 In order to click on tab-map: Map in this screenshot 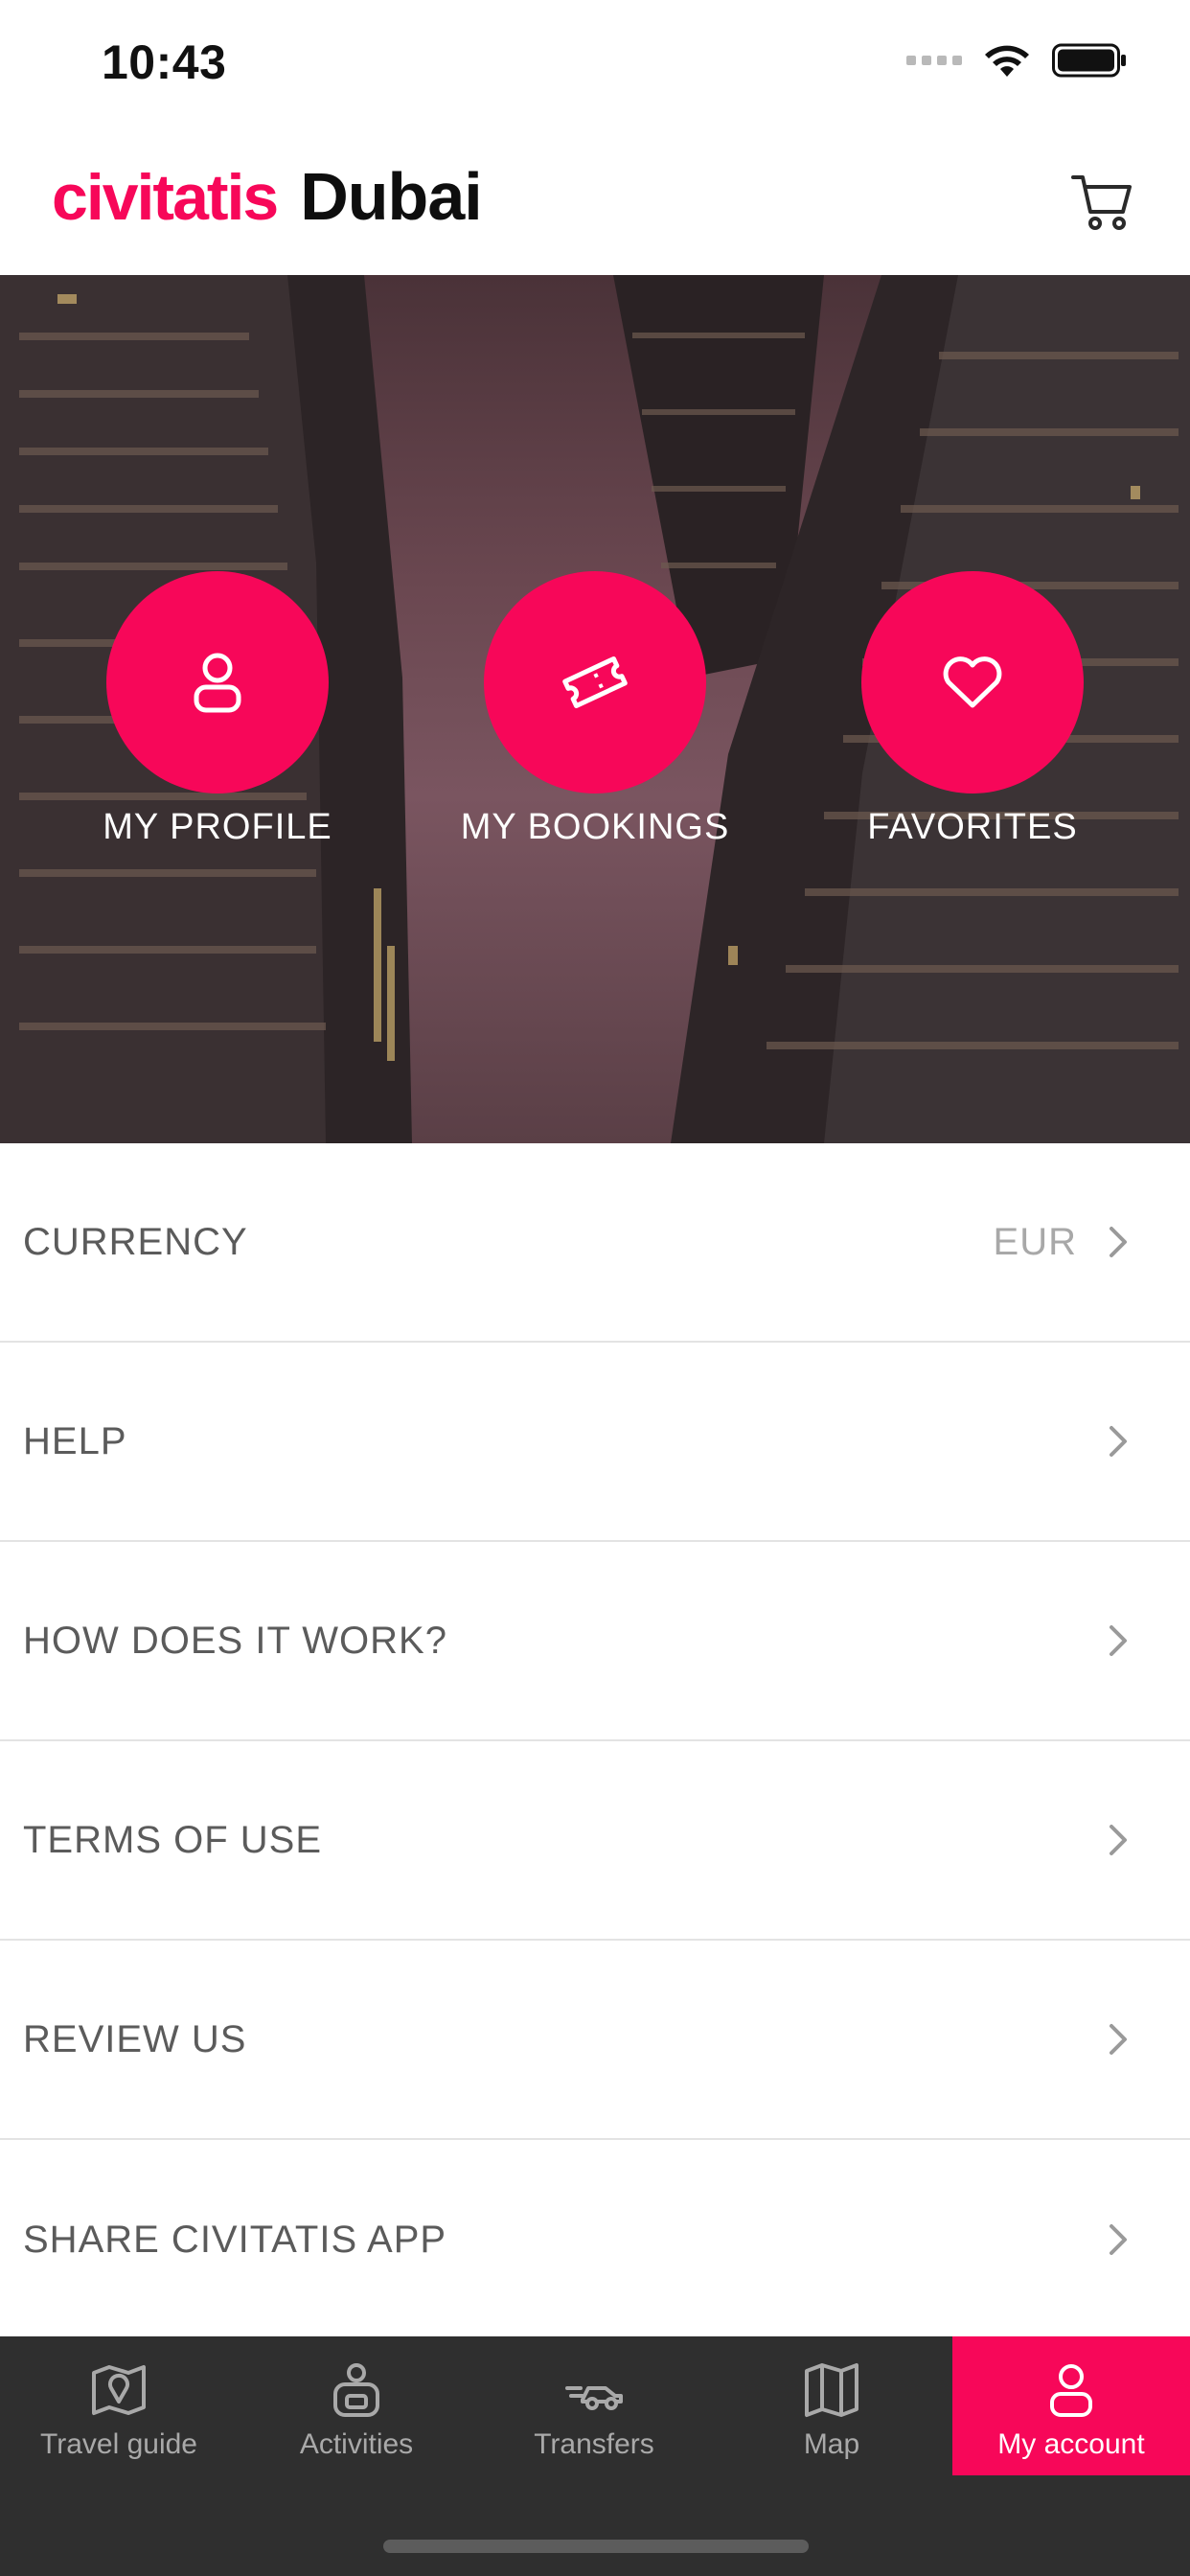, I will do `click(832, 2405)`.